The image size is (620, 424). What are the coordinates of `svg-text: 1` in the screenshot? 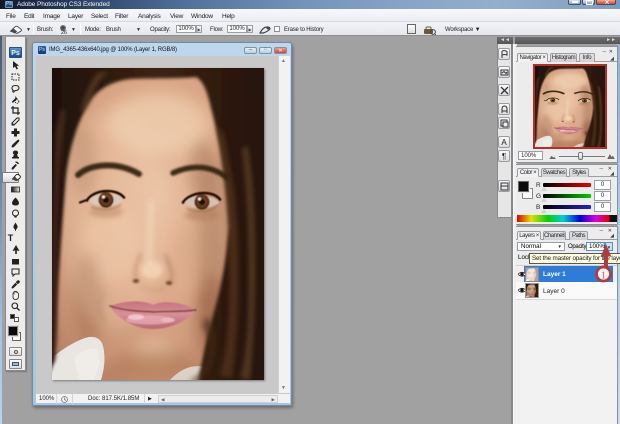 It's located at (603, 276).